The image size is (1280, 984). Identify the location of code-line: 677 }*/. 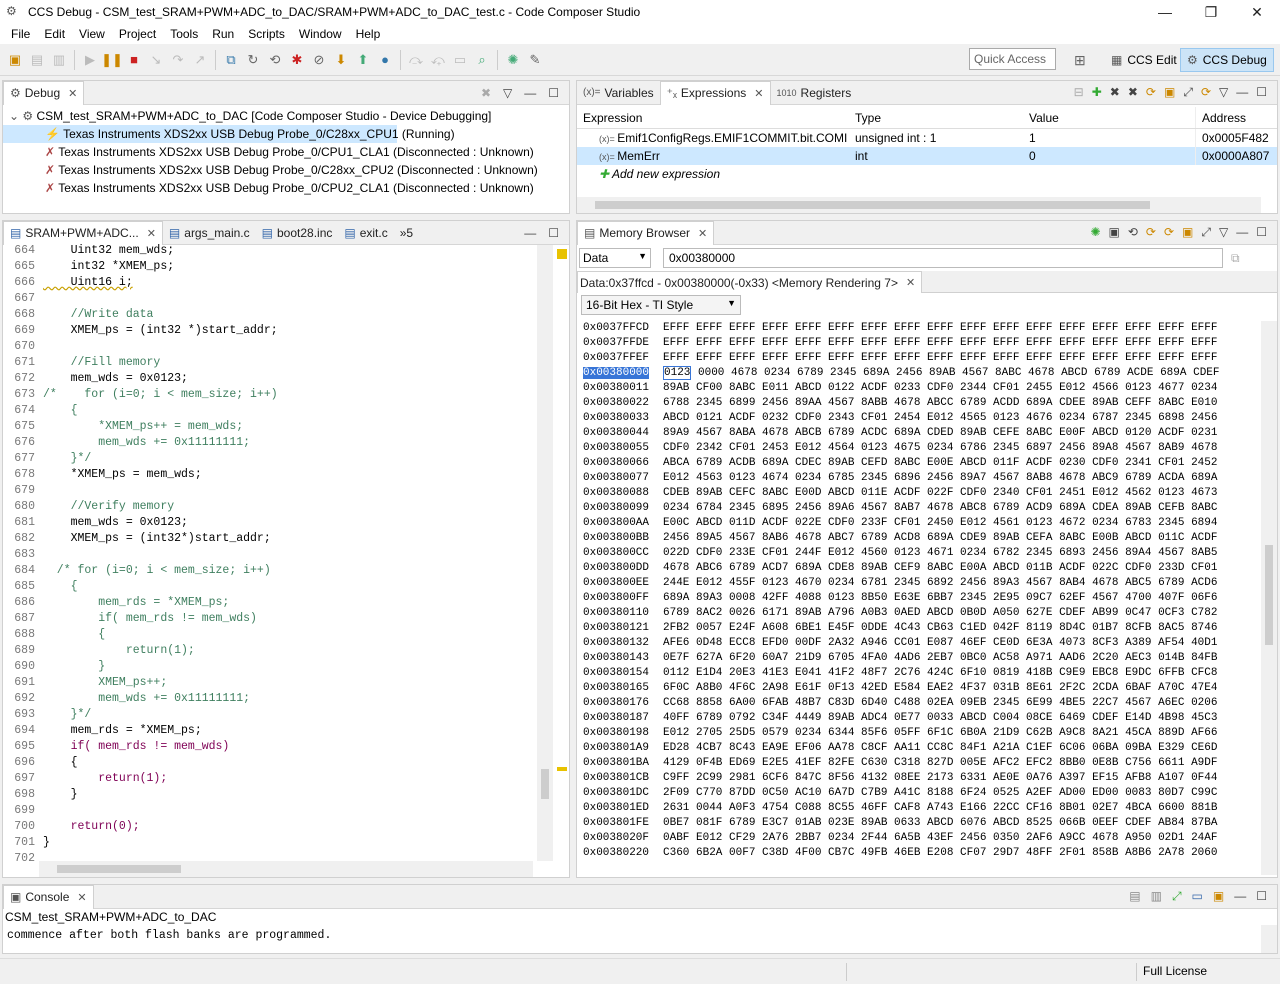
(273, 459).